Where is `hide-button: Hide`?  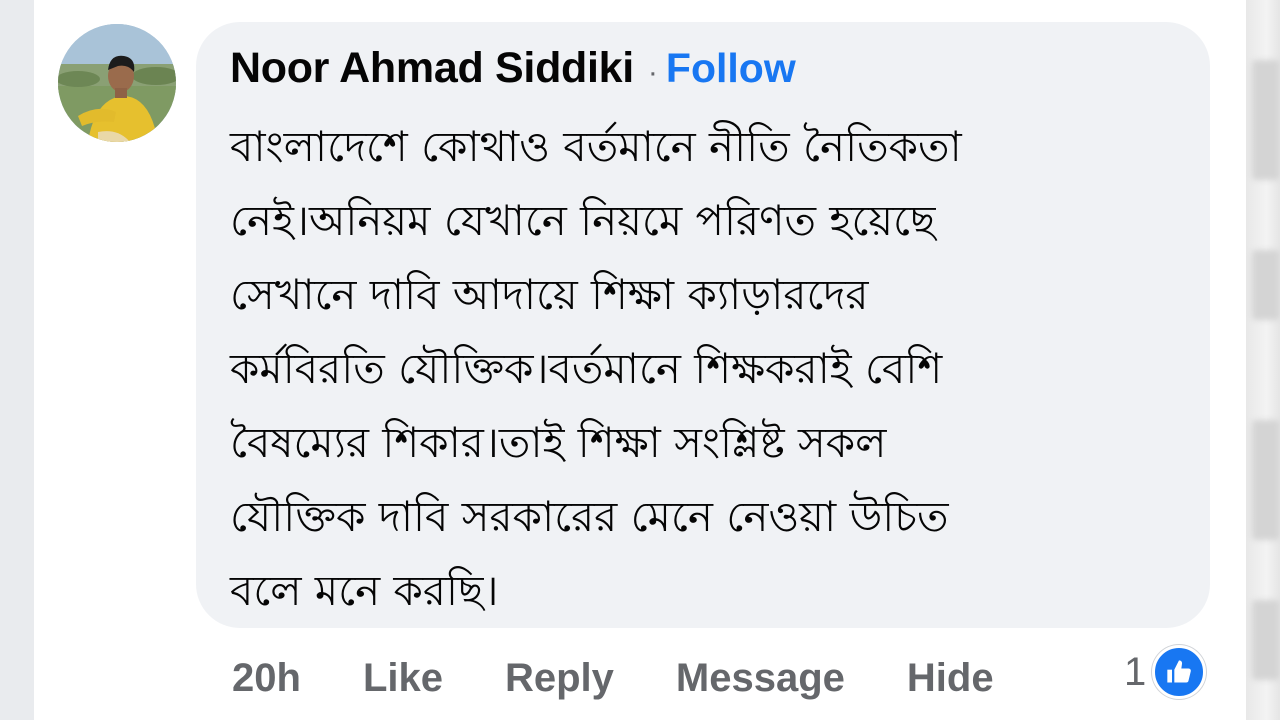 hide-button: Hide is located at coordinates (950, 678).